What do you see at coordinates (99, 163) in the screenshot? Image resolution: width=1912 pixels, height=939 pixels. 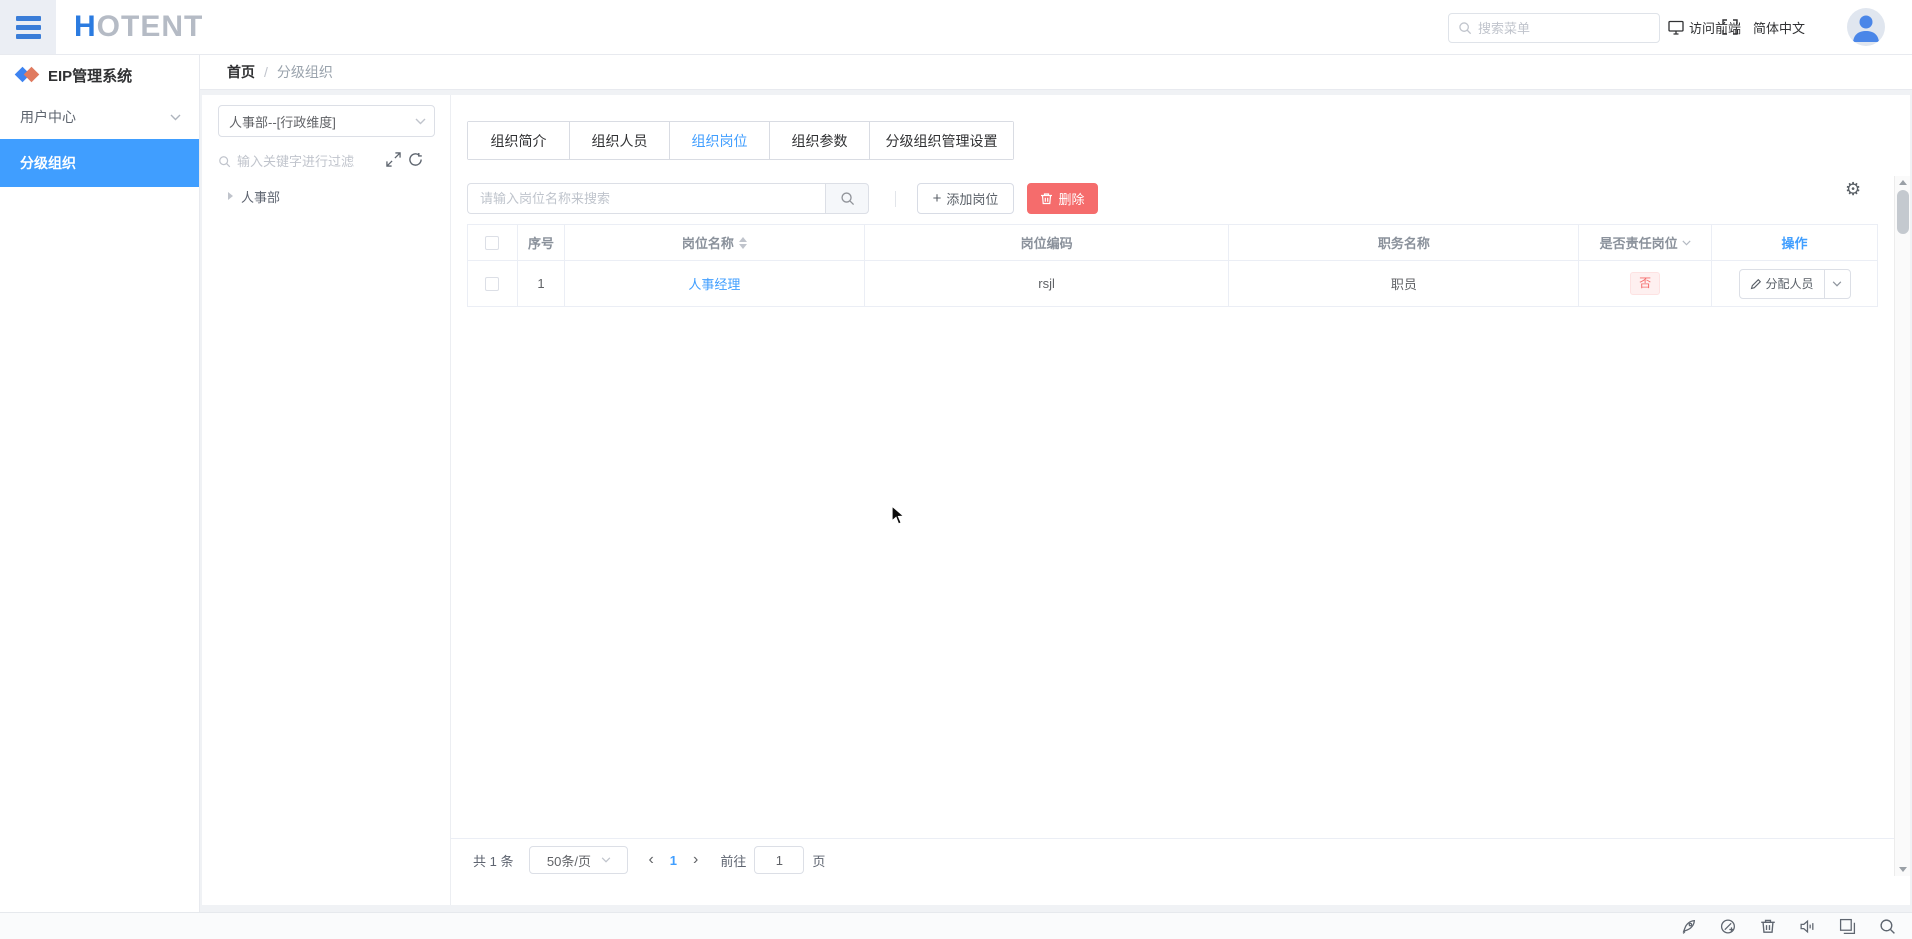 I see `sidebar-item-hierarchical-org: 分级组织` at bounding box center [99, 163].